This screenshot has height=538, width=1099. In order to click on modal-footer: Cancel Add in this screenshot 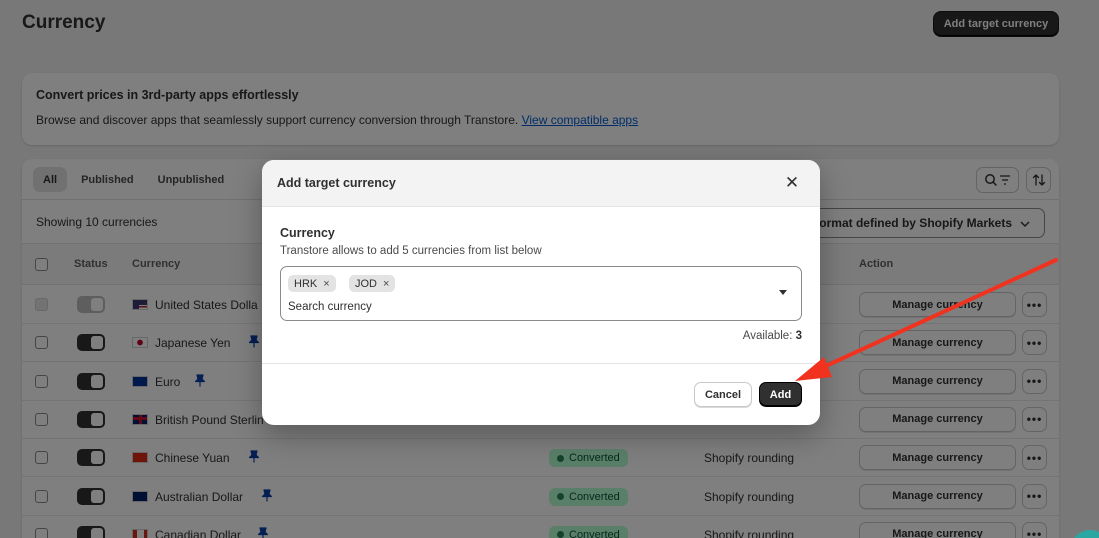, I will do `click(541, 394)`.